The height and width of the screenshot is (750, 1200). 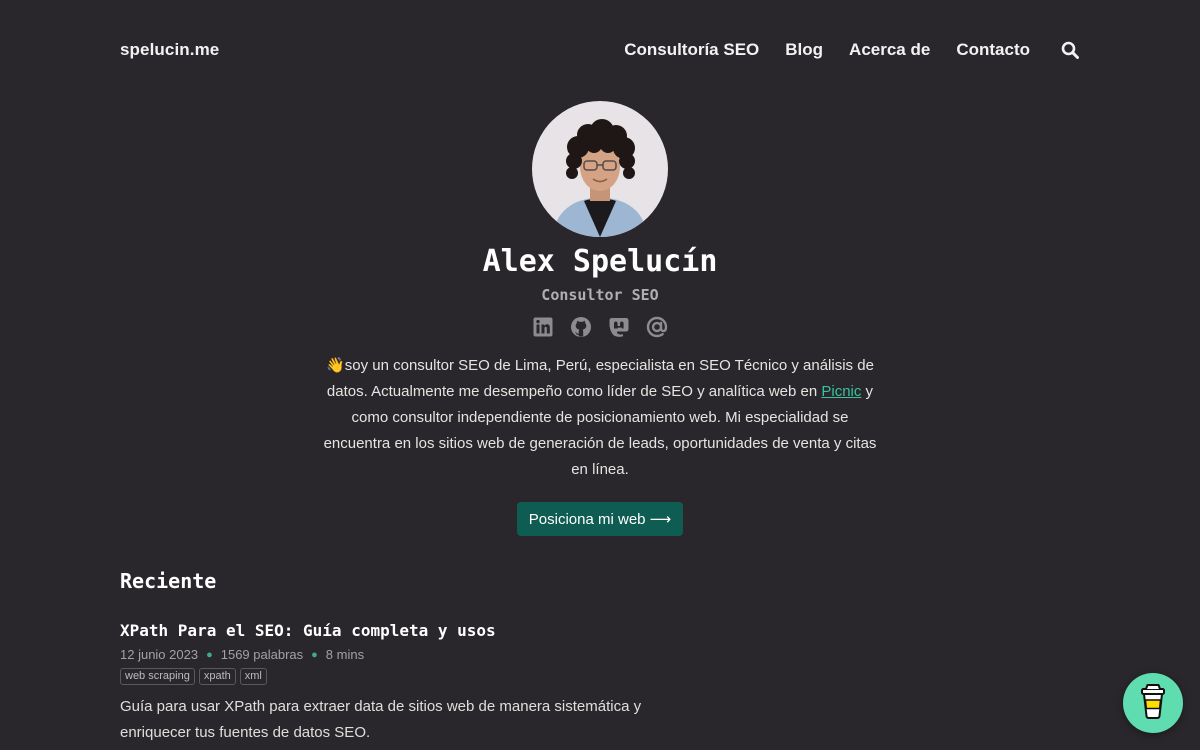 What do you see at coordinates (581, 327) in the screenshot?
I see `github-icon` at bounding box center [581, 327].